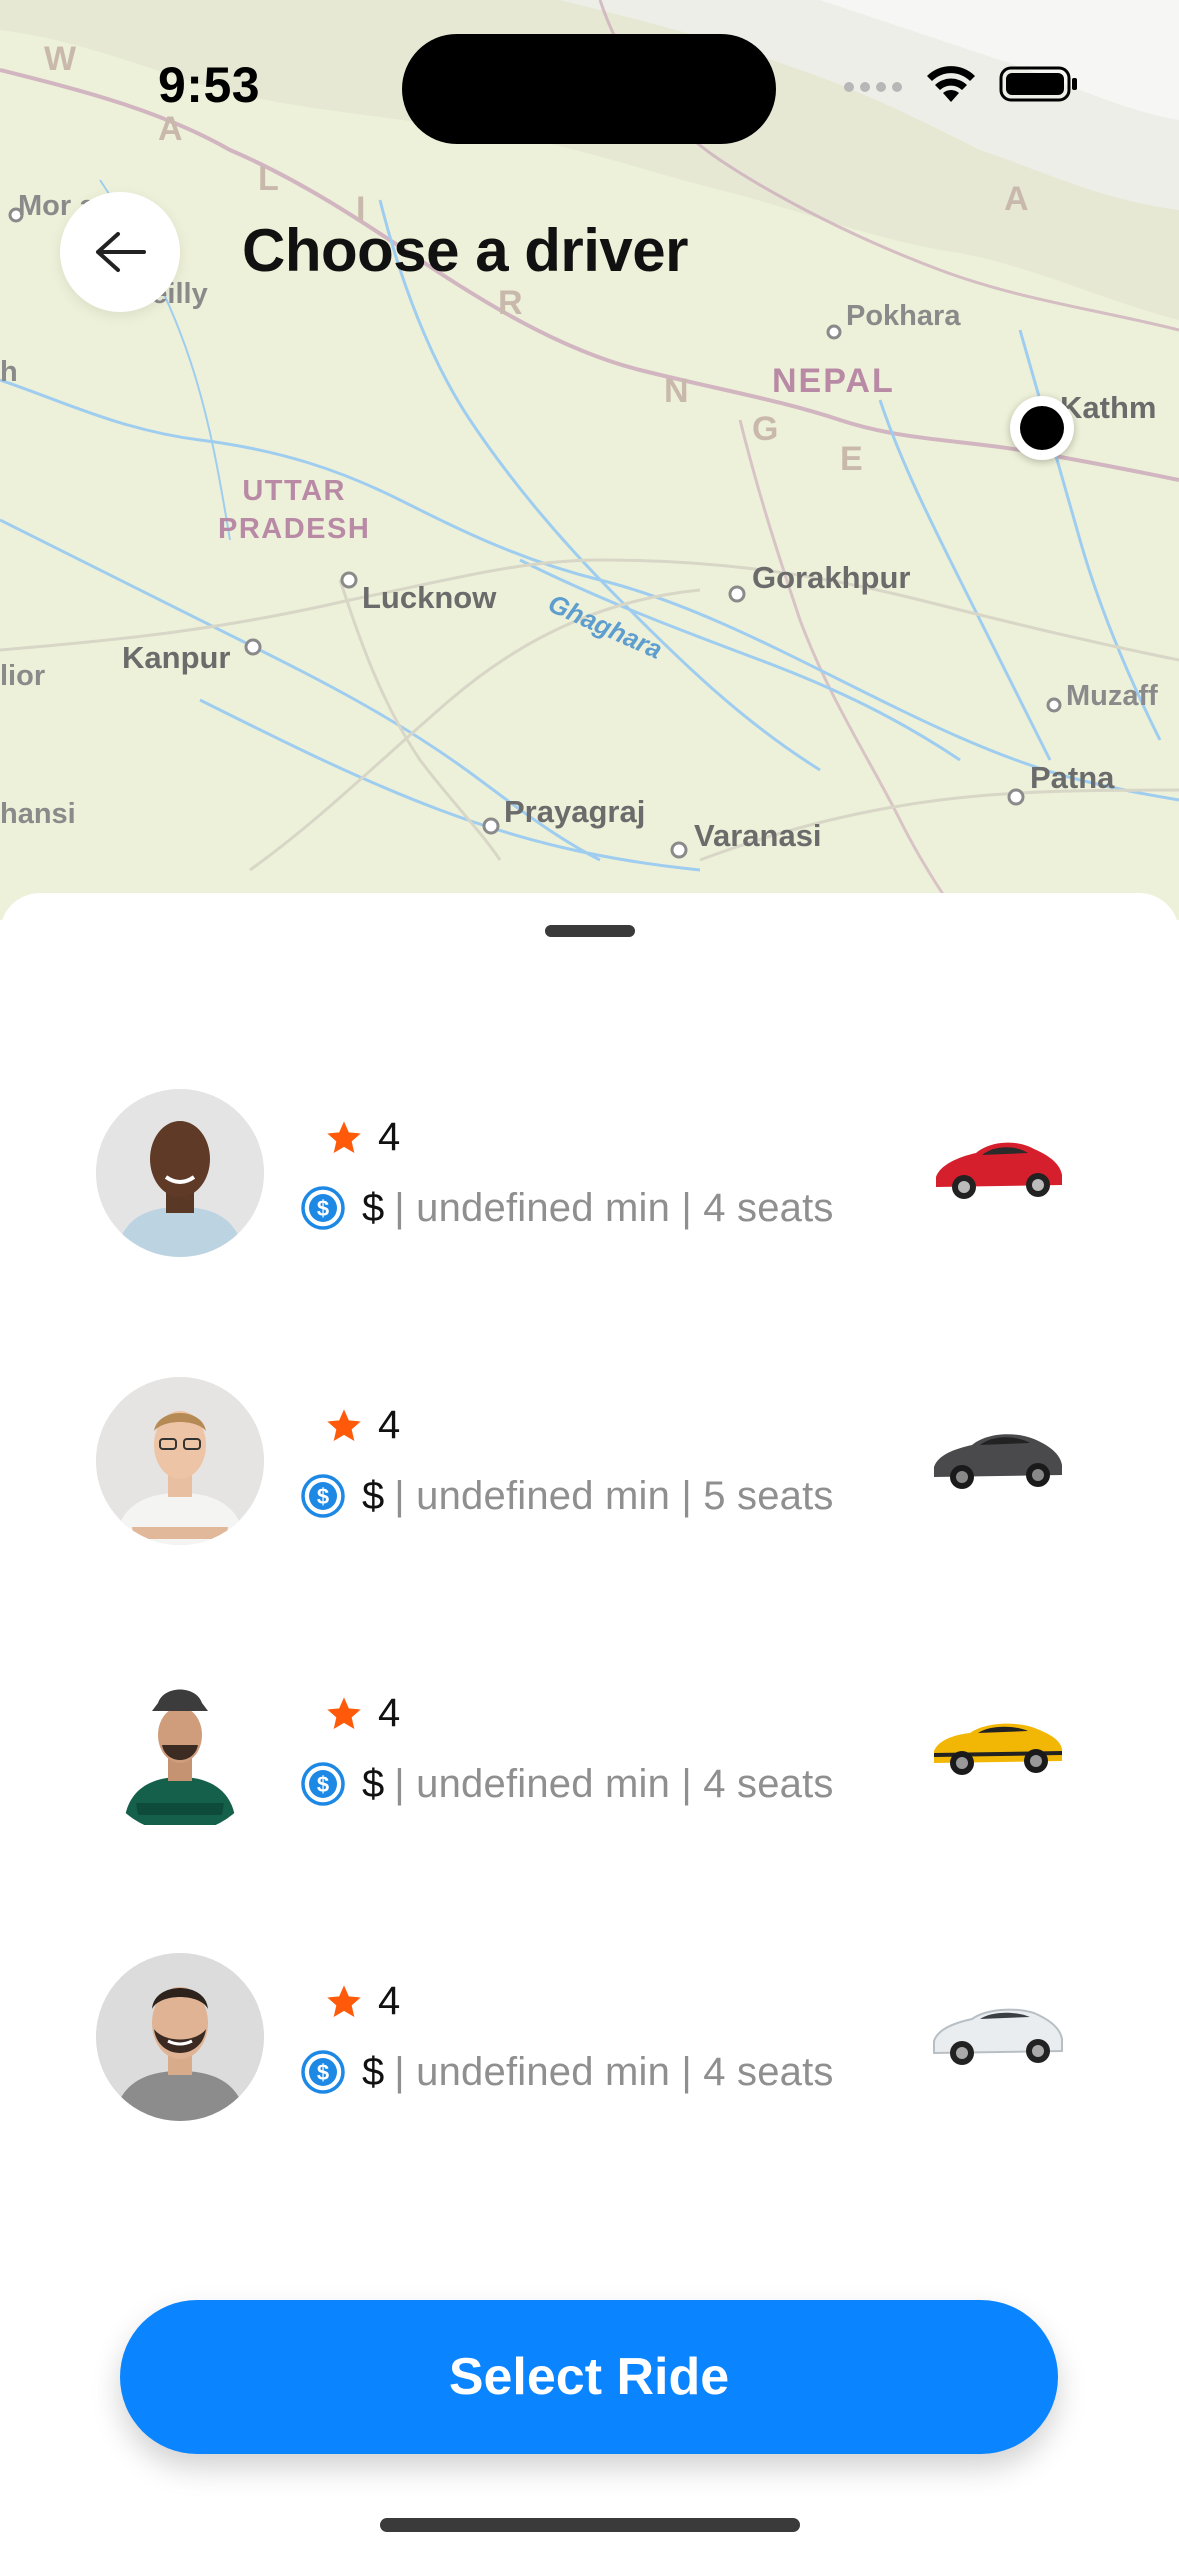 The height and width of the screenshot is (2556, 1179). I want to click on home-indicator, so click(590, 2525).